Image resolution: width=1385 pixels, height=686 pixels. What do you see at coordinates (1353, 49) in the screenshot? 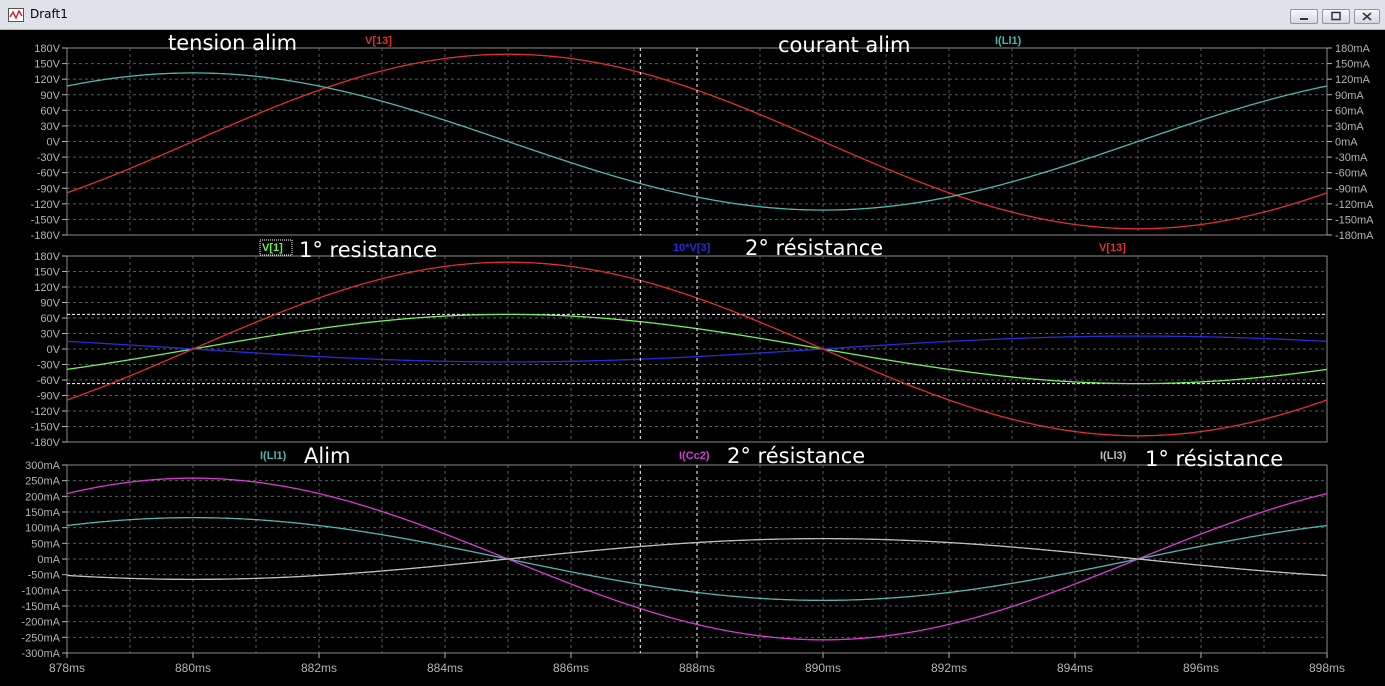
I see `y2-tick-label: 180mA` at bounding box center [1353, 49].